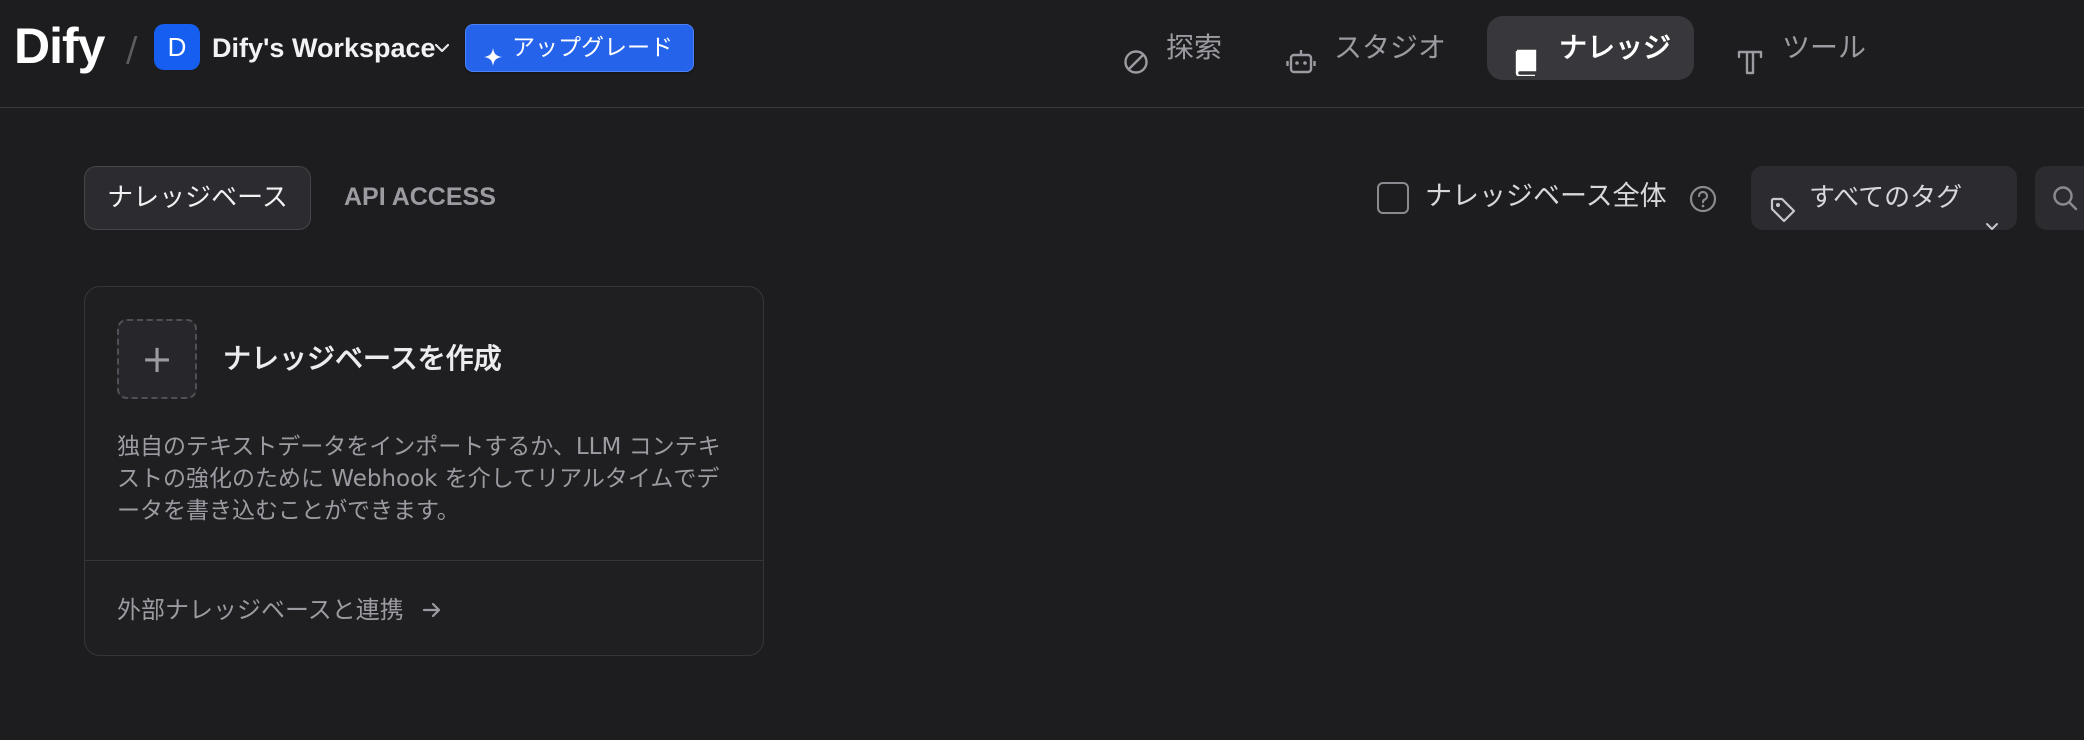  Describe the element at coordinates (1703, 201) in the screenshot. I see `help-circle-icon` at that location.